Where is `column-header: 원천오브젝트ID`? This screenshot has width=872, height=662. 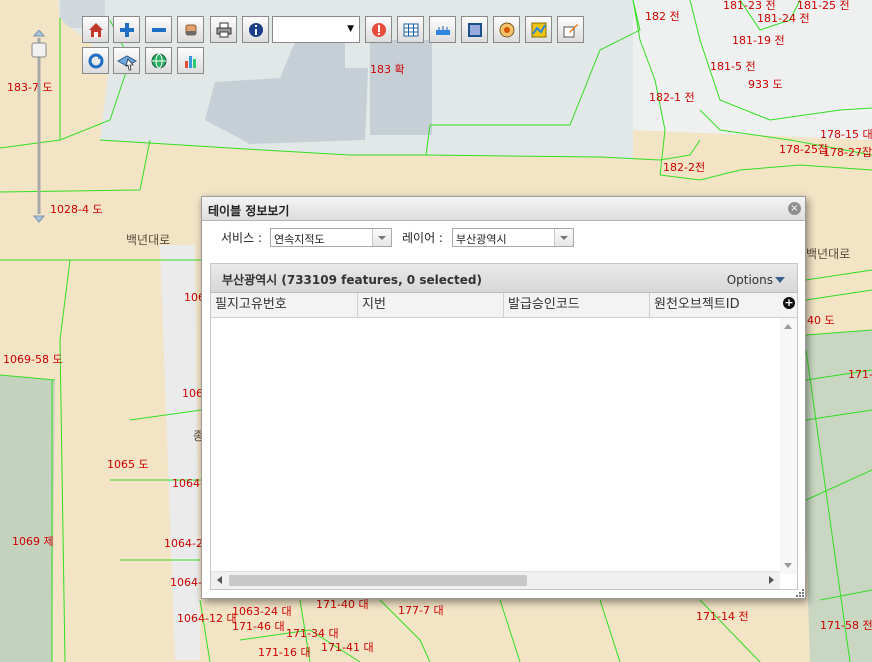 column-header: 원천오브젝트ID is located at coordinates (715, 305).